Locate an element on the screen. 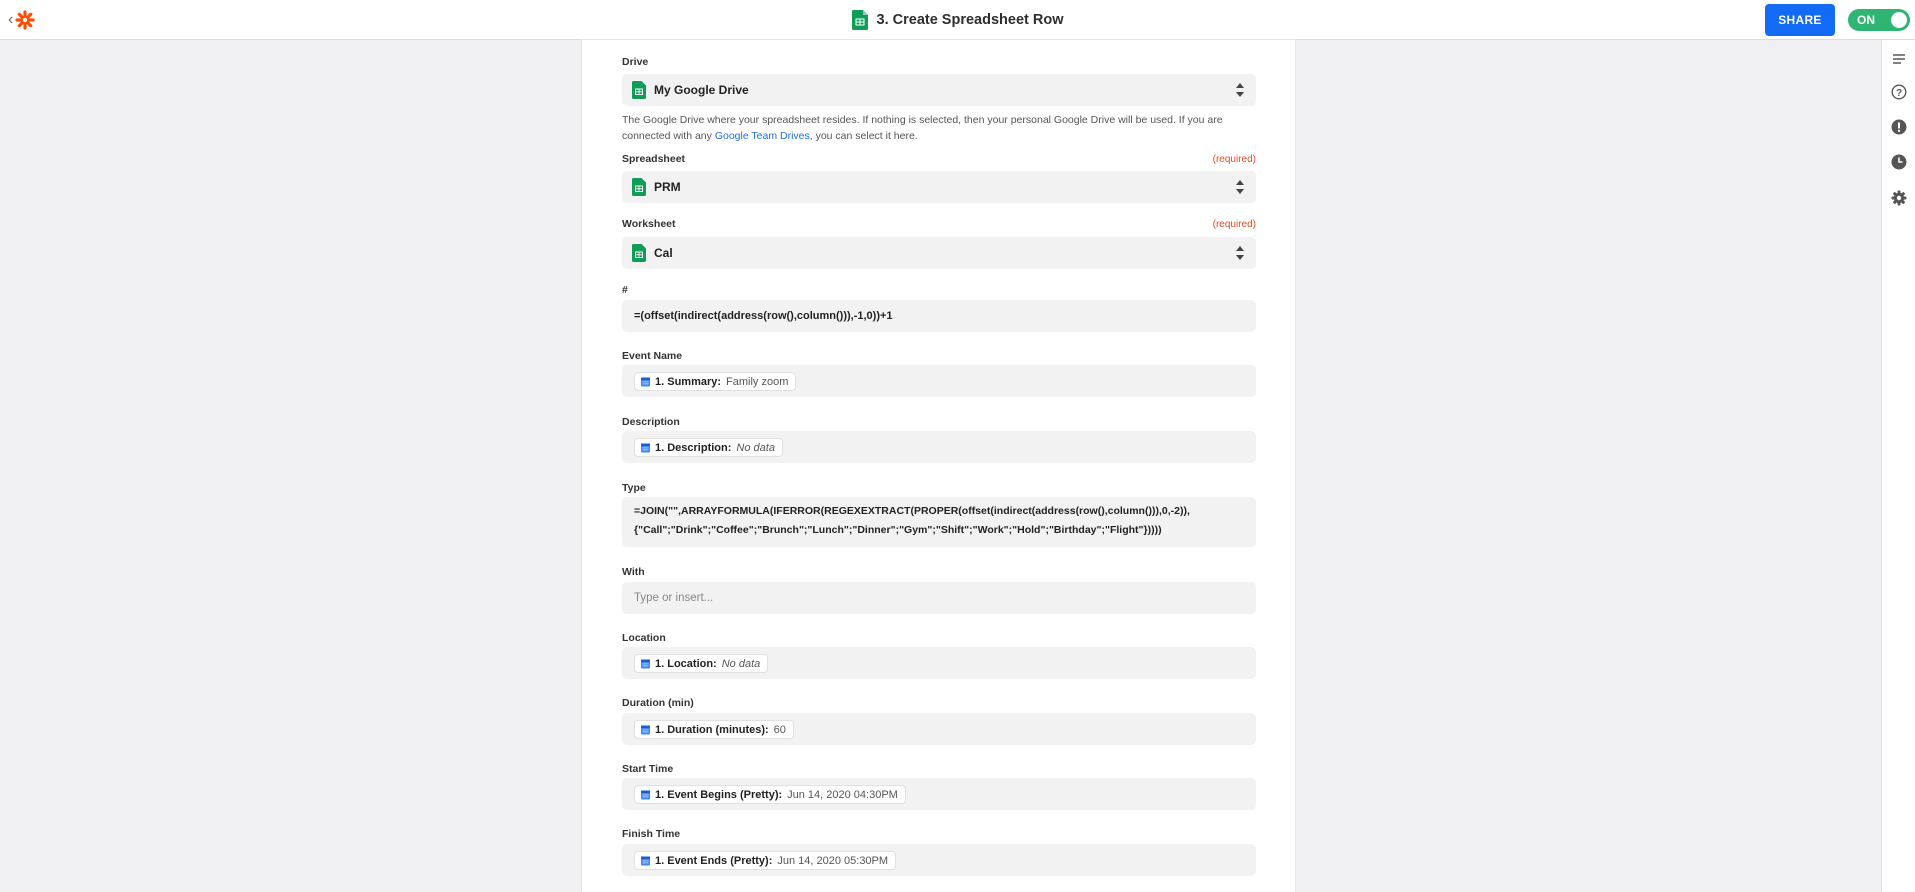 This screenshot has height=892, width=1915. drive-select: My Google Drive is located at coordinates (939, 90).